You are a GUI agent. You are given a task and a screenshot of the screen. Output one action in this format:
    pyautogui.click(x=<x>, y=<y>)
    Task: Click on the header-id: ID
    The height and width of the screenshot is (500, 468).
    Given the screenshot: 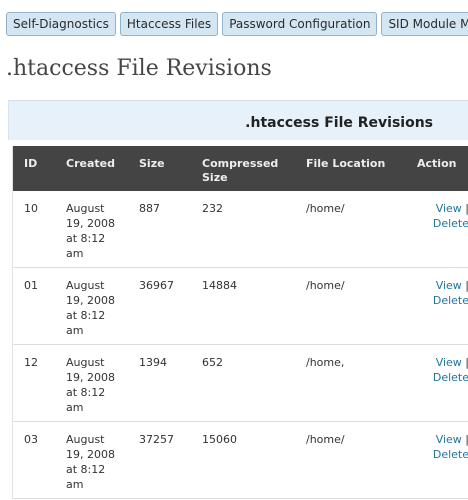 What is the action you would take?
    pyautogui.click(x=31, y=163)
    